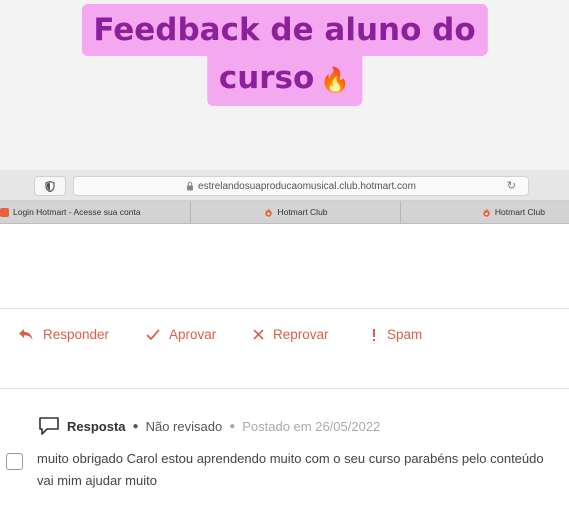 The height and width of the screenshot is (508, 569). I want to click on headline-text-2: curso, so click(266, 78).